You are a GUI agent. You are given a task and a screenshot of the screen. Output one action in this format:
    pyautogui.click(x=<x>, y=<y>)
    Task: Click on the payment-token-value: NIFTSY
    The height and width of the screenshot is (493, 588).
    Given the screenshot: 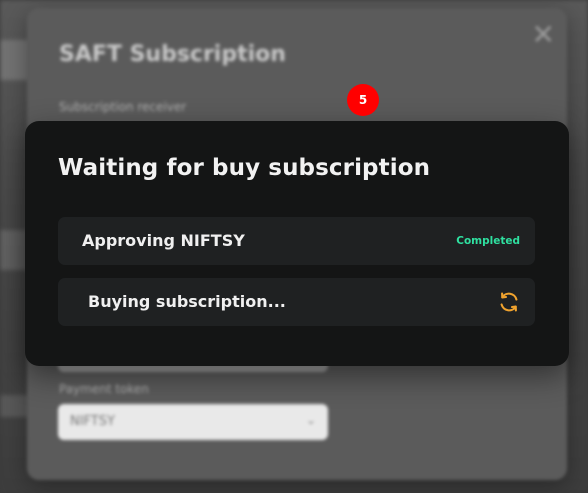 What is the action you would take?
    pyautogui.click(x=92, y=421)
    